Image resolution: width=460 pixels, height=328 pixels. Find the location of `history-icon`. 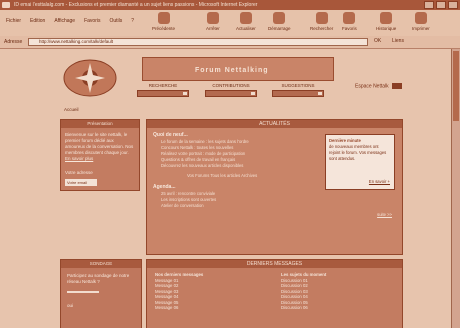

history-icon is located at coordinates (386, 18).